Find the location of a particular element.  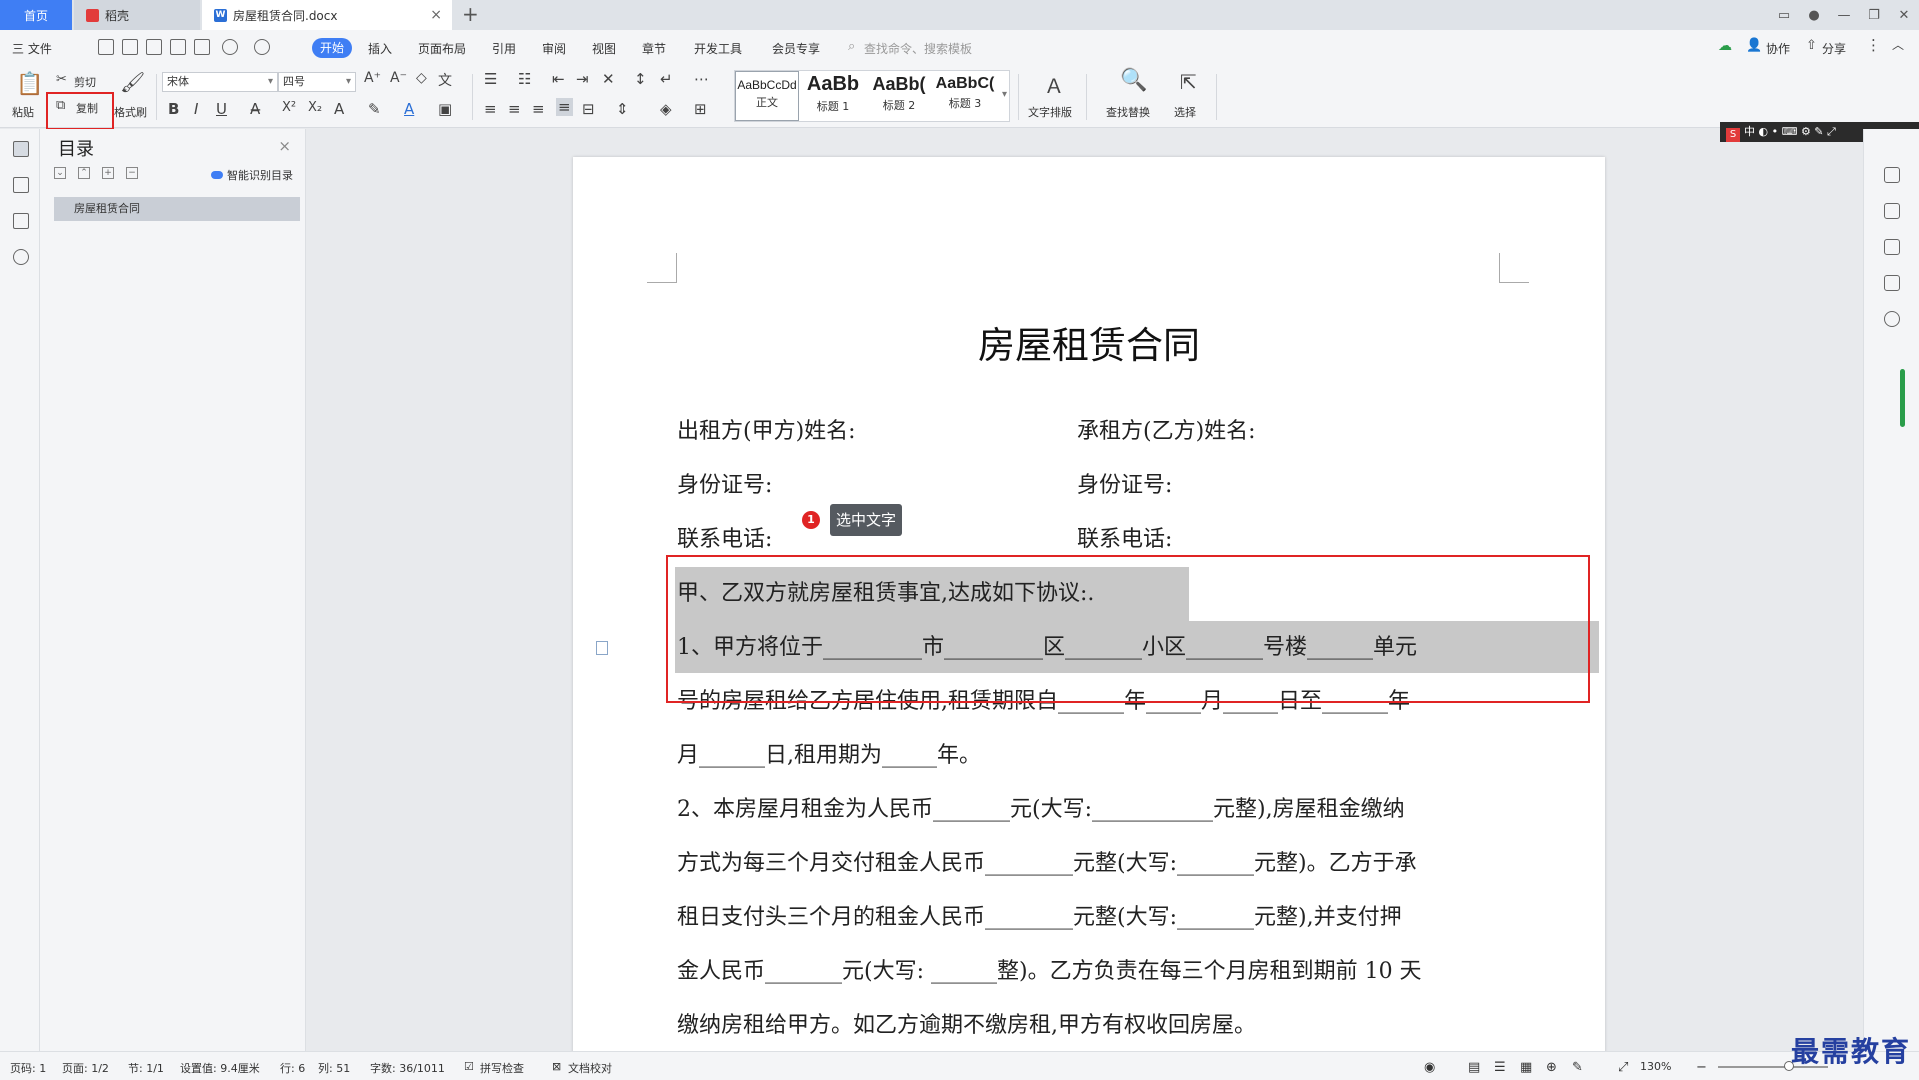

zoom-level: 130% is located at coordinates (1655, 1066).